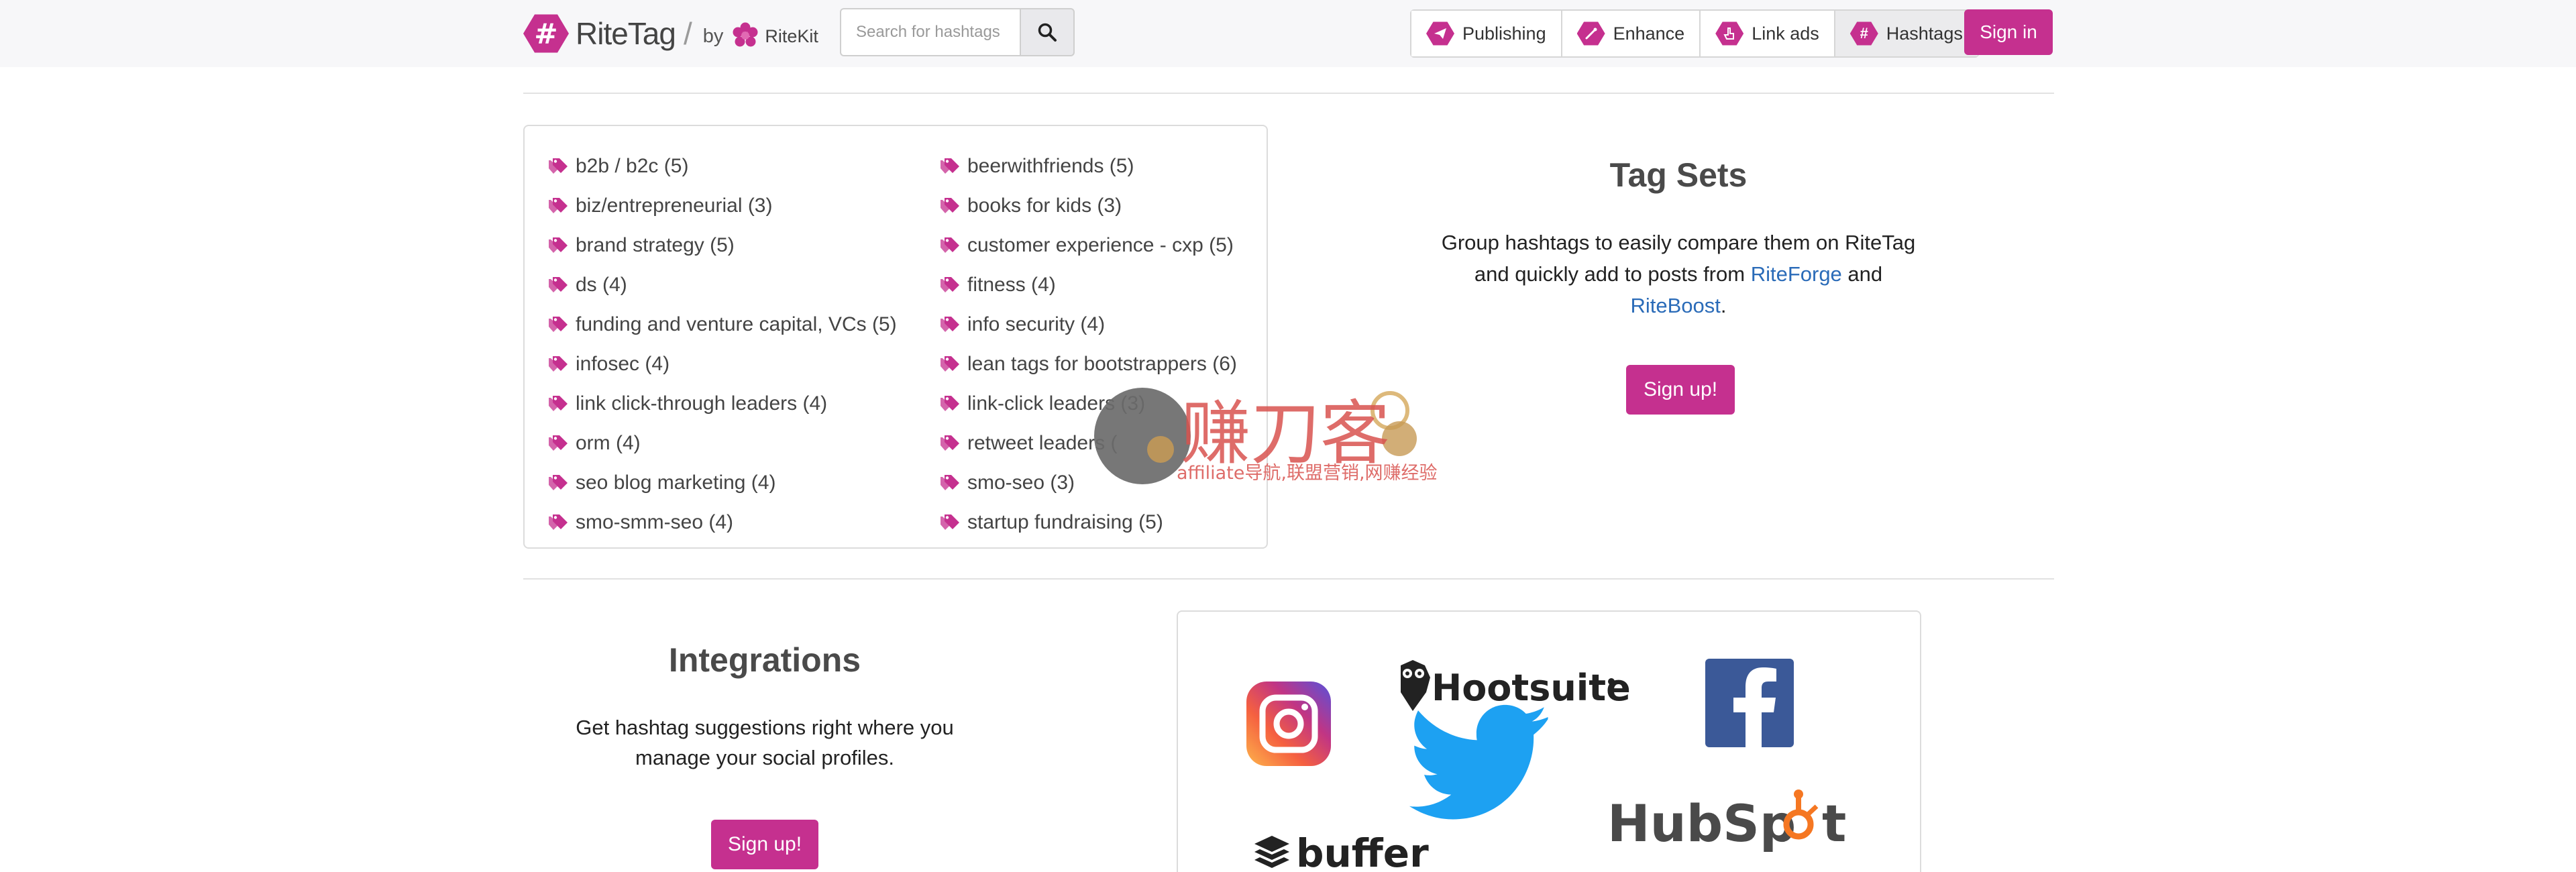 The image size is (2576, 872). I want to click on tag-set-label: customer experience - cxp (5), so click(1100, 245).